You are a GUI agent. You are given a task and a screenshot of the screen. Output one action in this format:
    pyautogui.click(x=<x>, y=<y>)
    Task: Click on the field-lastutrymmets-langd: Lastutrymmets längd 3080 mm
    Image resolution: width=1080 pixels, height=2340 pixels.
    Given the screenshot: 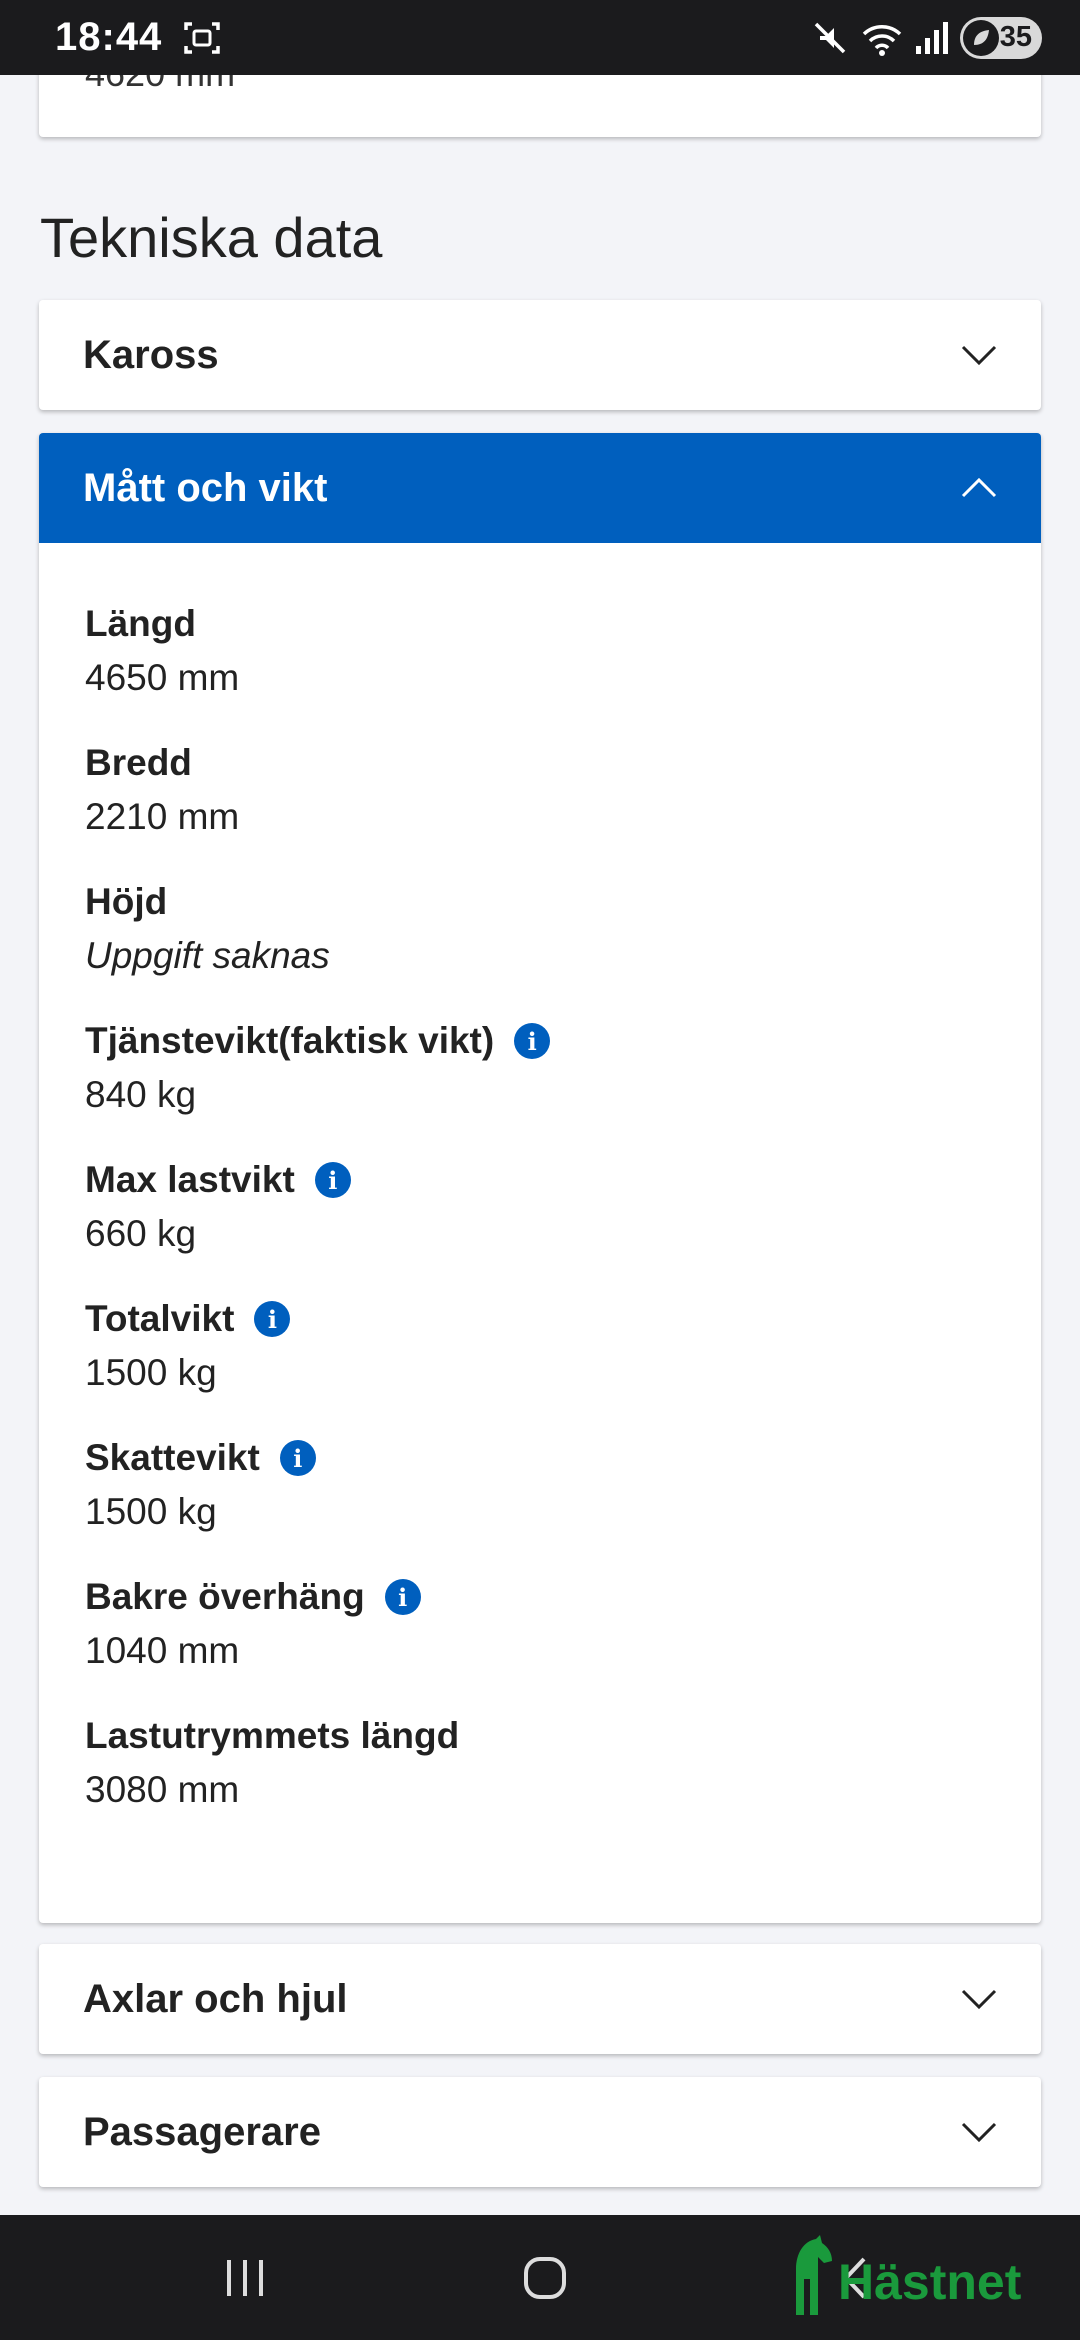 What is the action you would take?
    pyautogui.click(x=540, y=1780)
    